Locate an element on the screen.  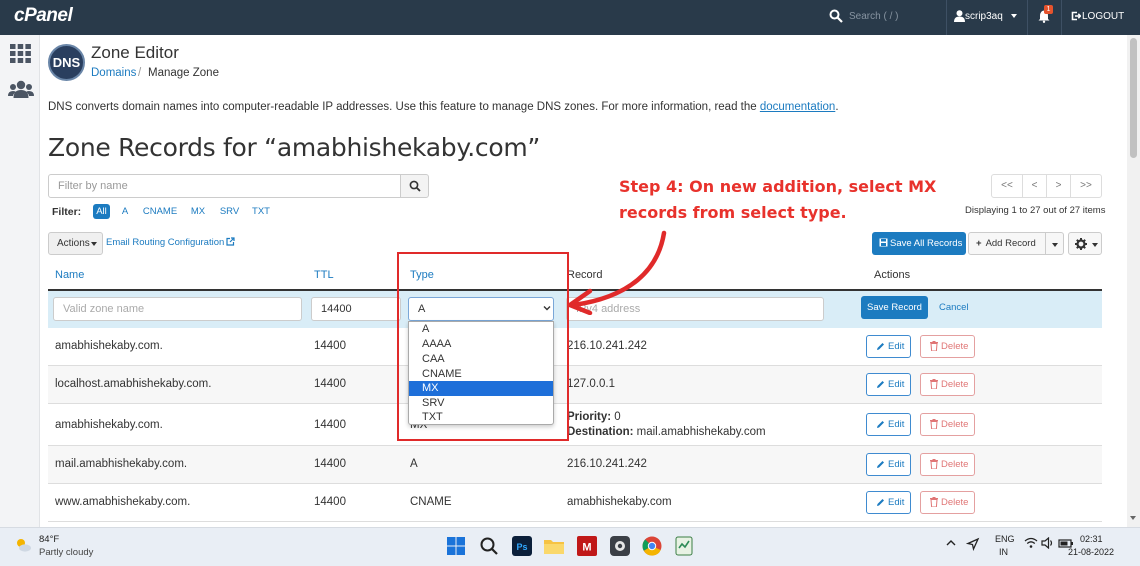
notepad-icon is located at coordinates (684, 546).